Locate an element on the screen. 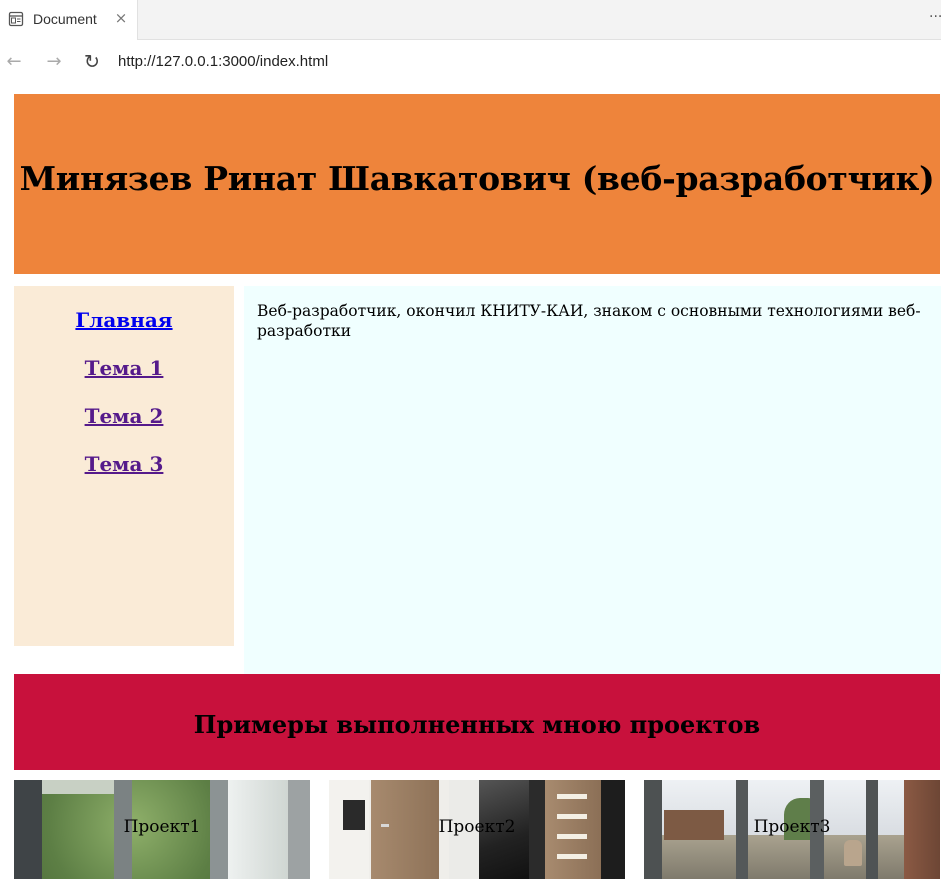  project-card-3: Проект3 is located at coordinates (792, 829).